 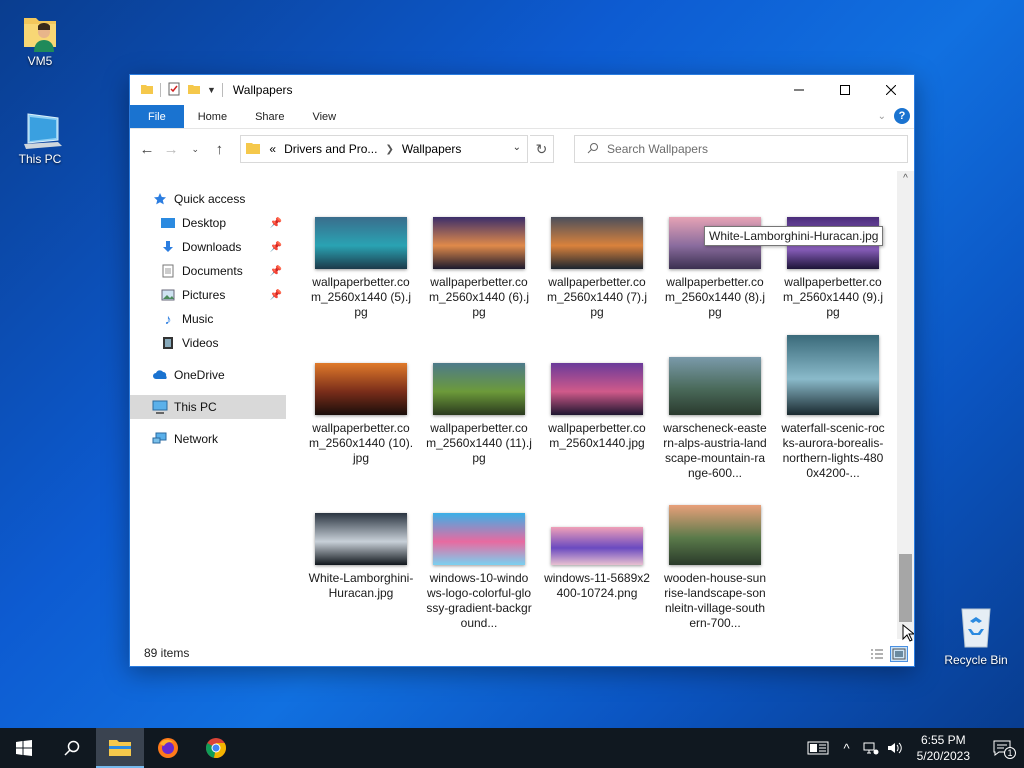 I want to click on nav-item-desktop: Desktop 📌, so click(x=223, y=223).